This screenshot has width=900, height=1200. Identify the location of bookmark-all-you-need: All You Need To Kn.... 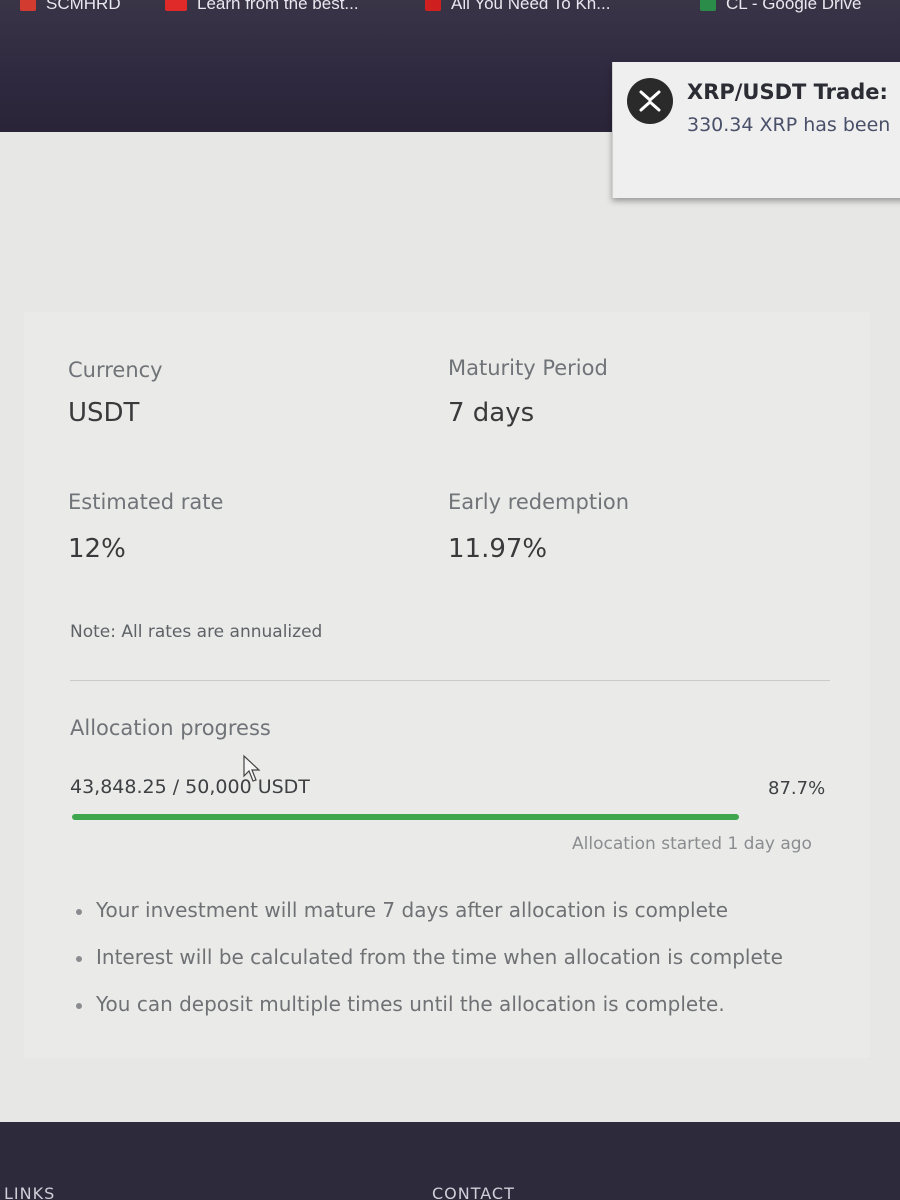
(517, 7).